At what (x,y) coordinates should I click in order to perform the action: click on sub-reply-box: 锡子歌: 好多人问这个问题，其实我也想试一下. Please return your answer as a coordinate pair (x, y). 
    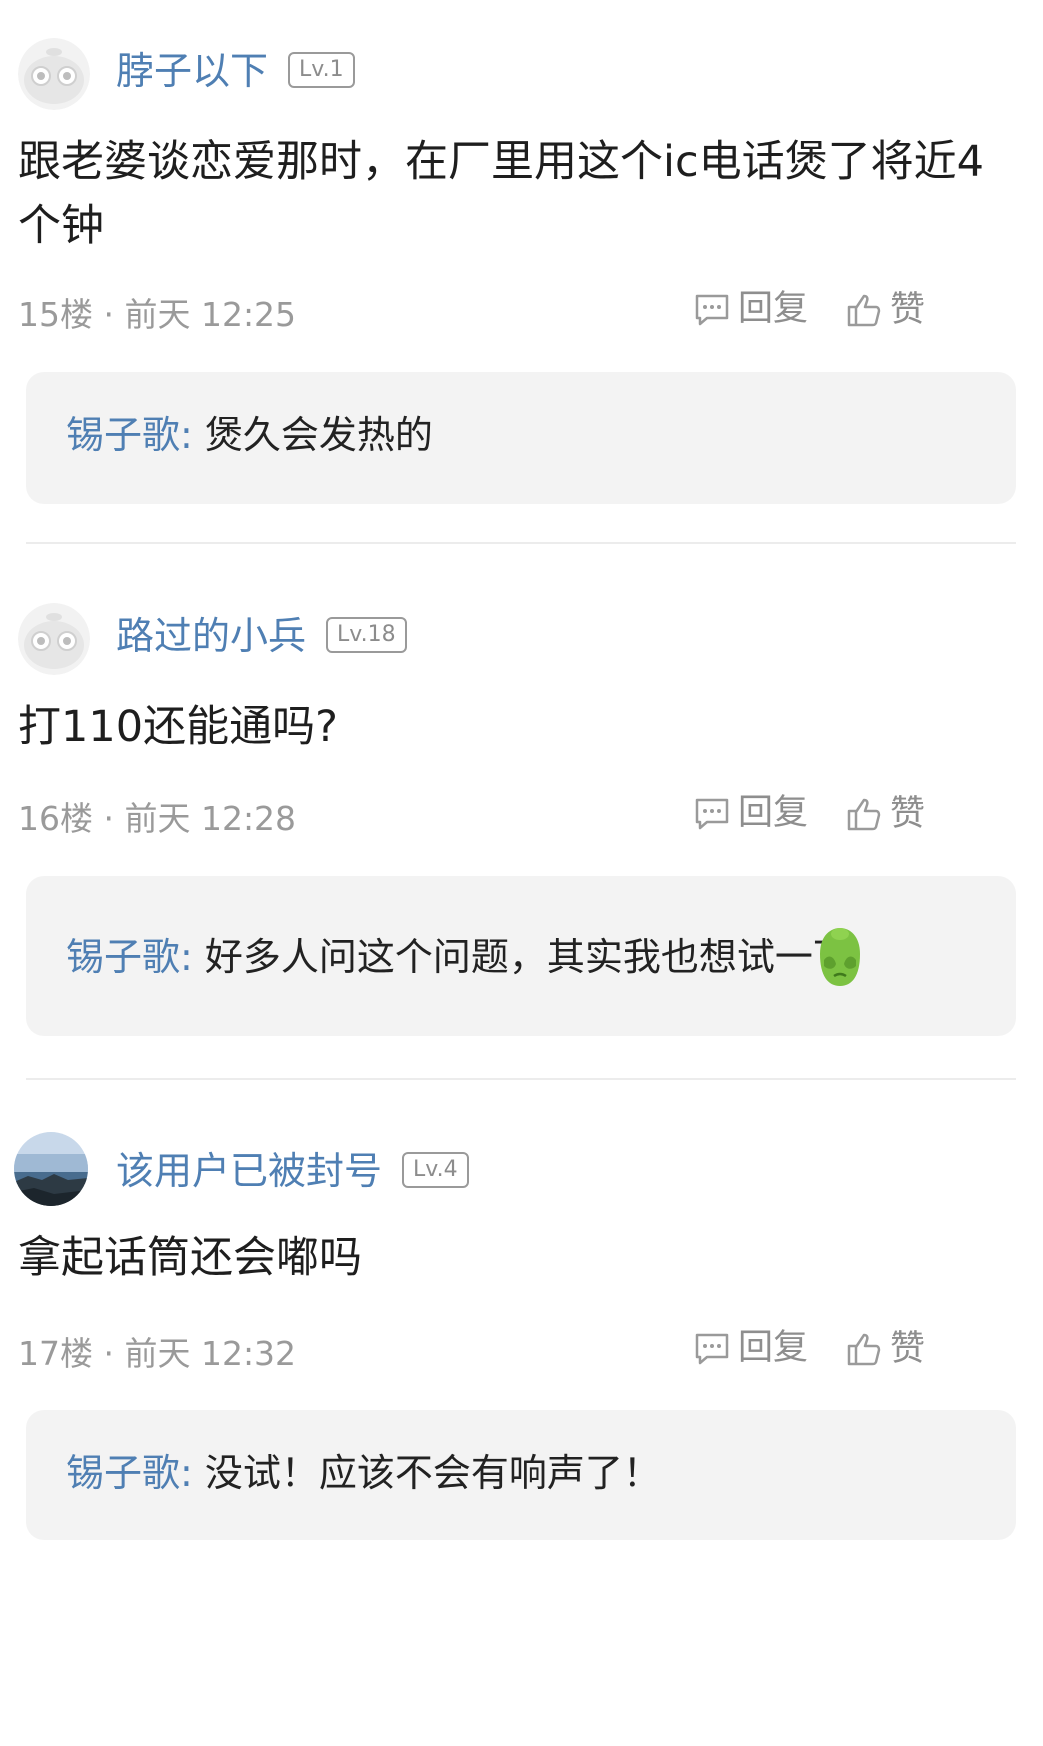
    Looking at the image, I should click on (521, 956).